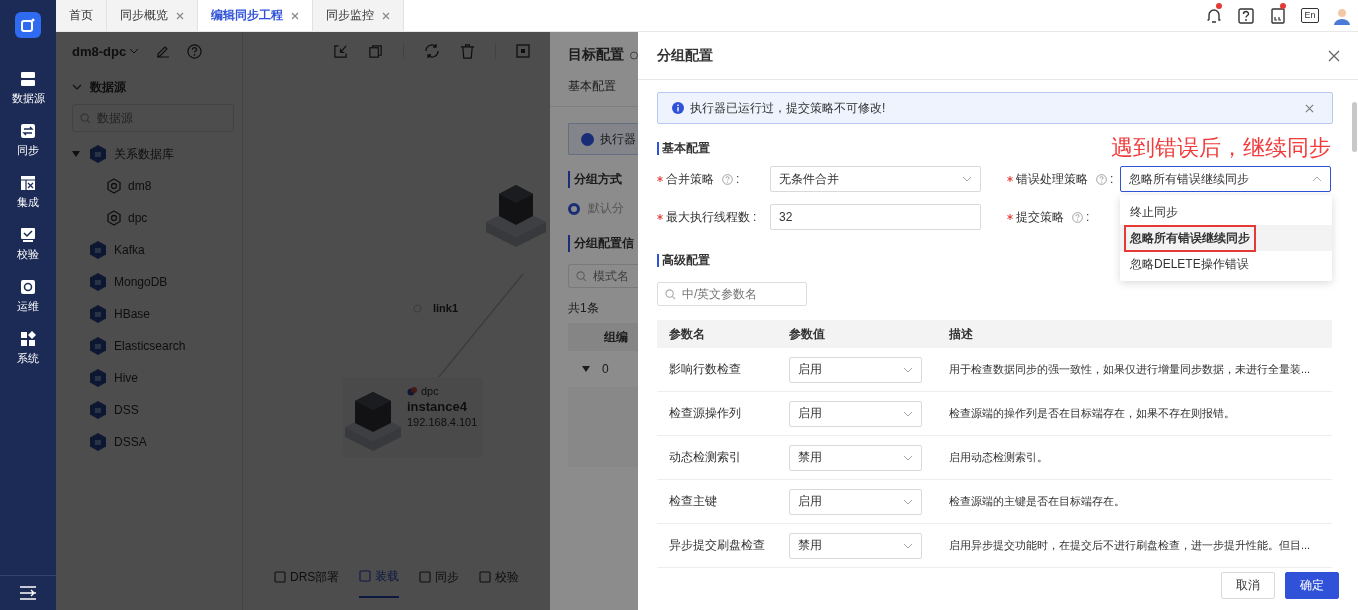  I want to click on sidebar-item: 校验, so click(28, 254).